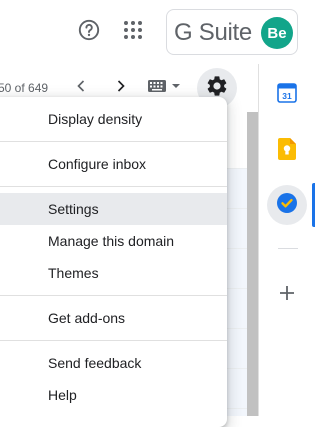 This screenshot has width=320, height=427. I want to click on menu-item-label: Themes, so click(73, 273).